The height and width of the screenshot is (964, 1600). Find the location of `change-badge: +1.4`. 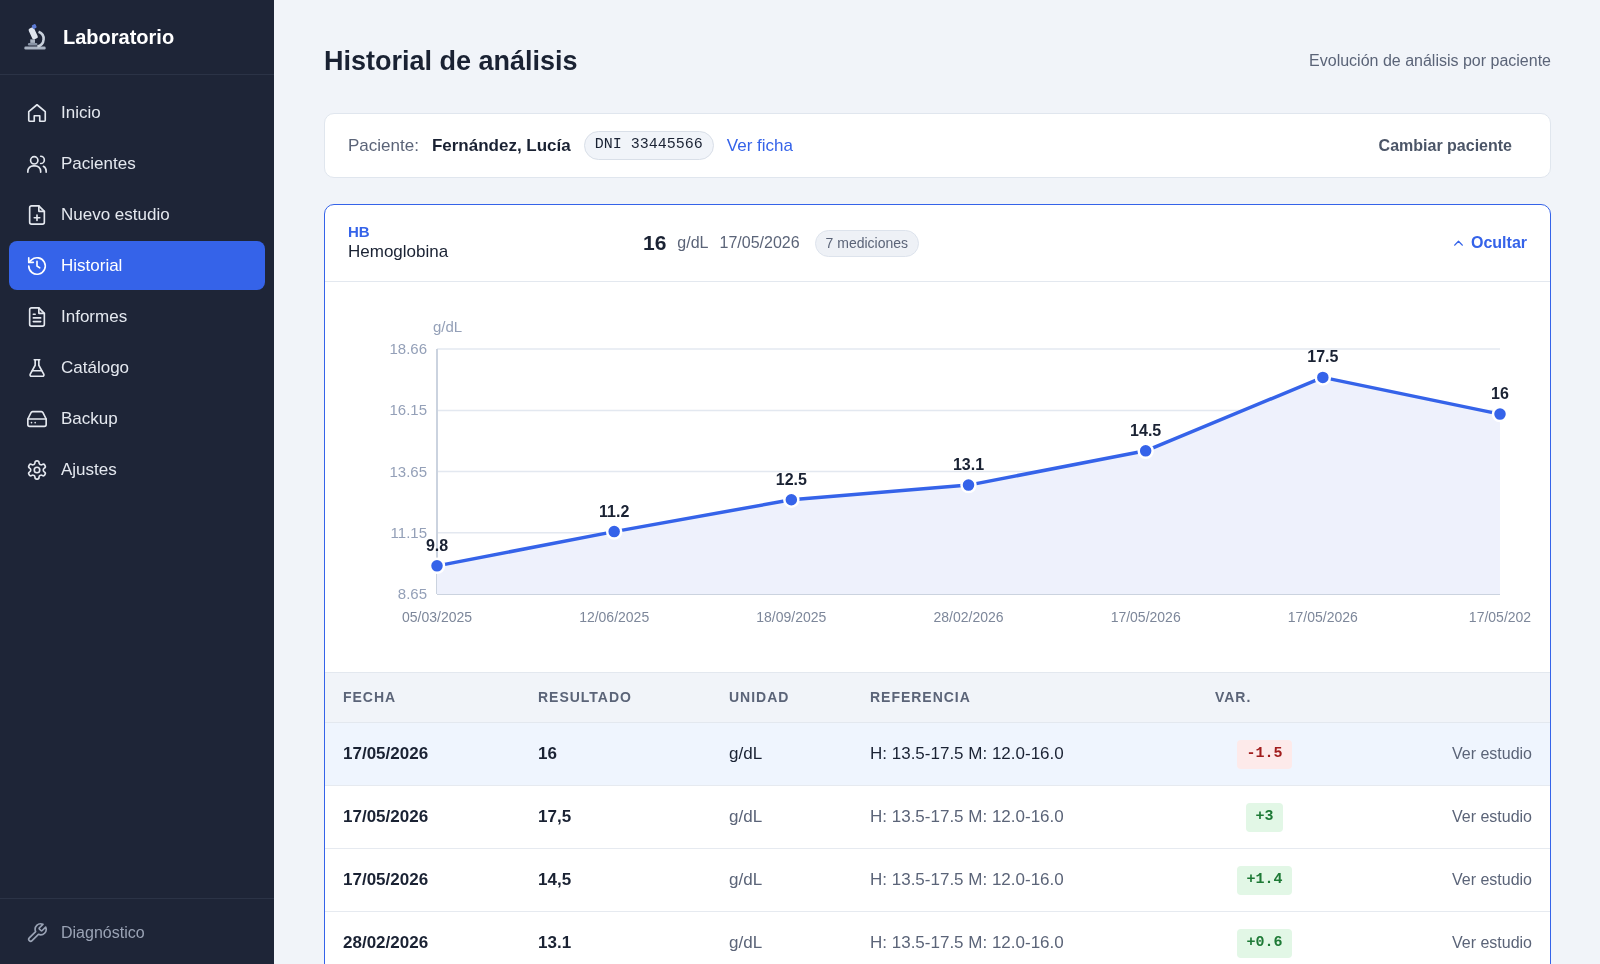

change-badge: +1.4 is located at coordinates (1264, 880).